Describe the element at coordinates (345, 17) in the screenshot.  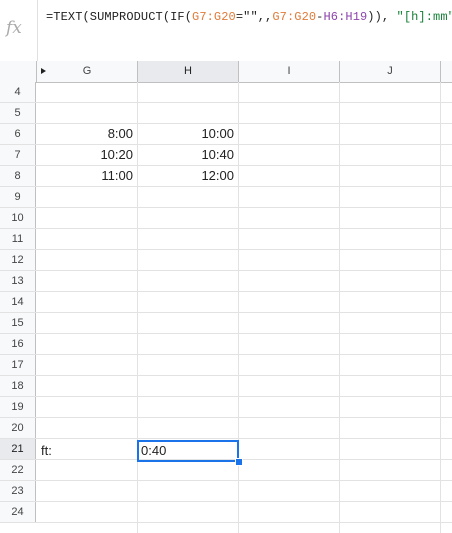
I see `formula-token: H6:H19` at that location.